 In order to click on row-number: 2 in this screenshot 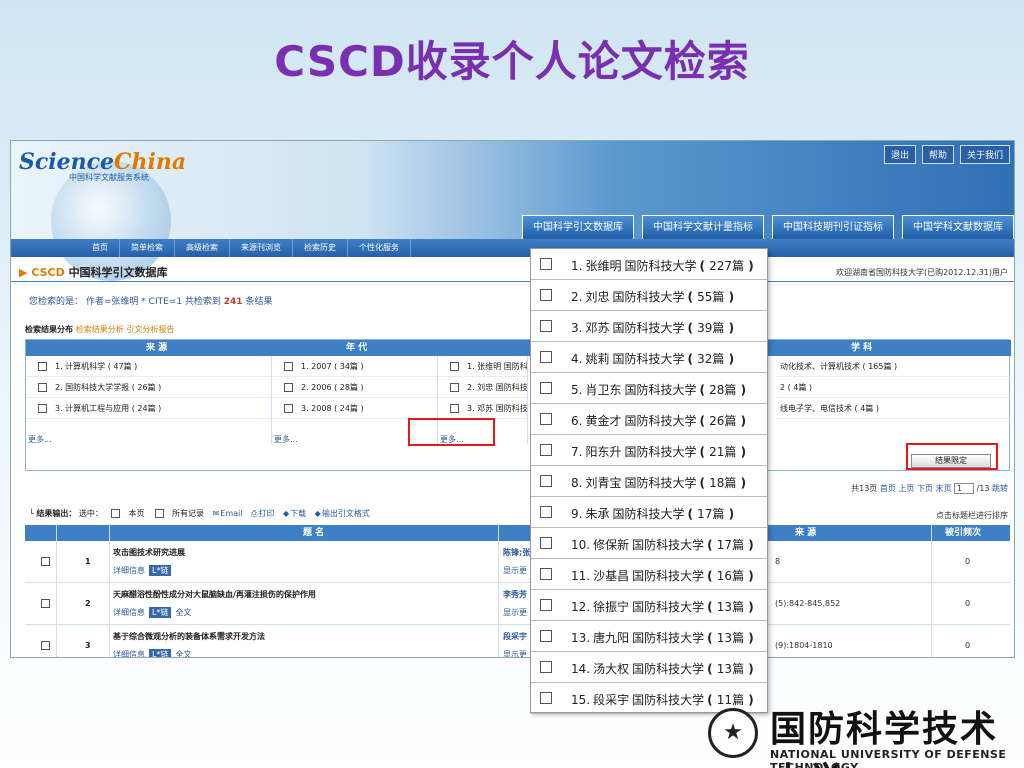, I will do `click(88, 603)`.